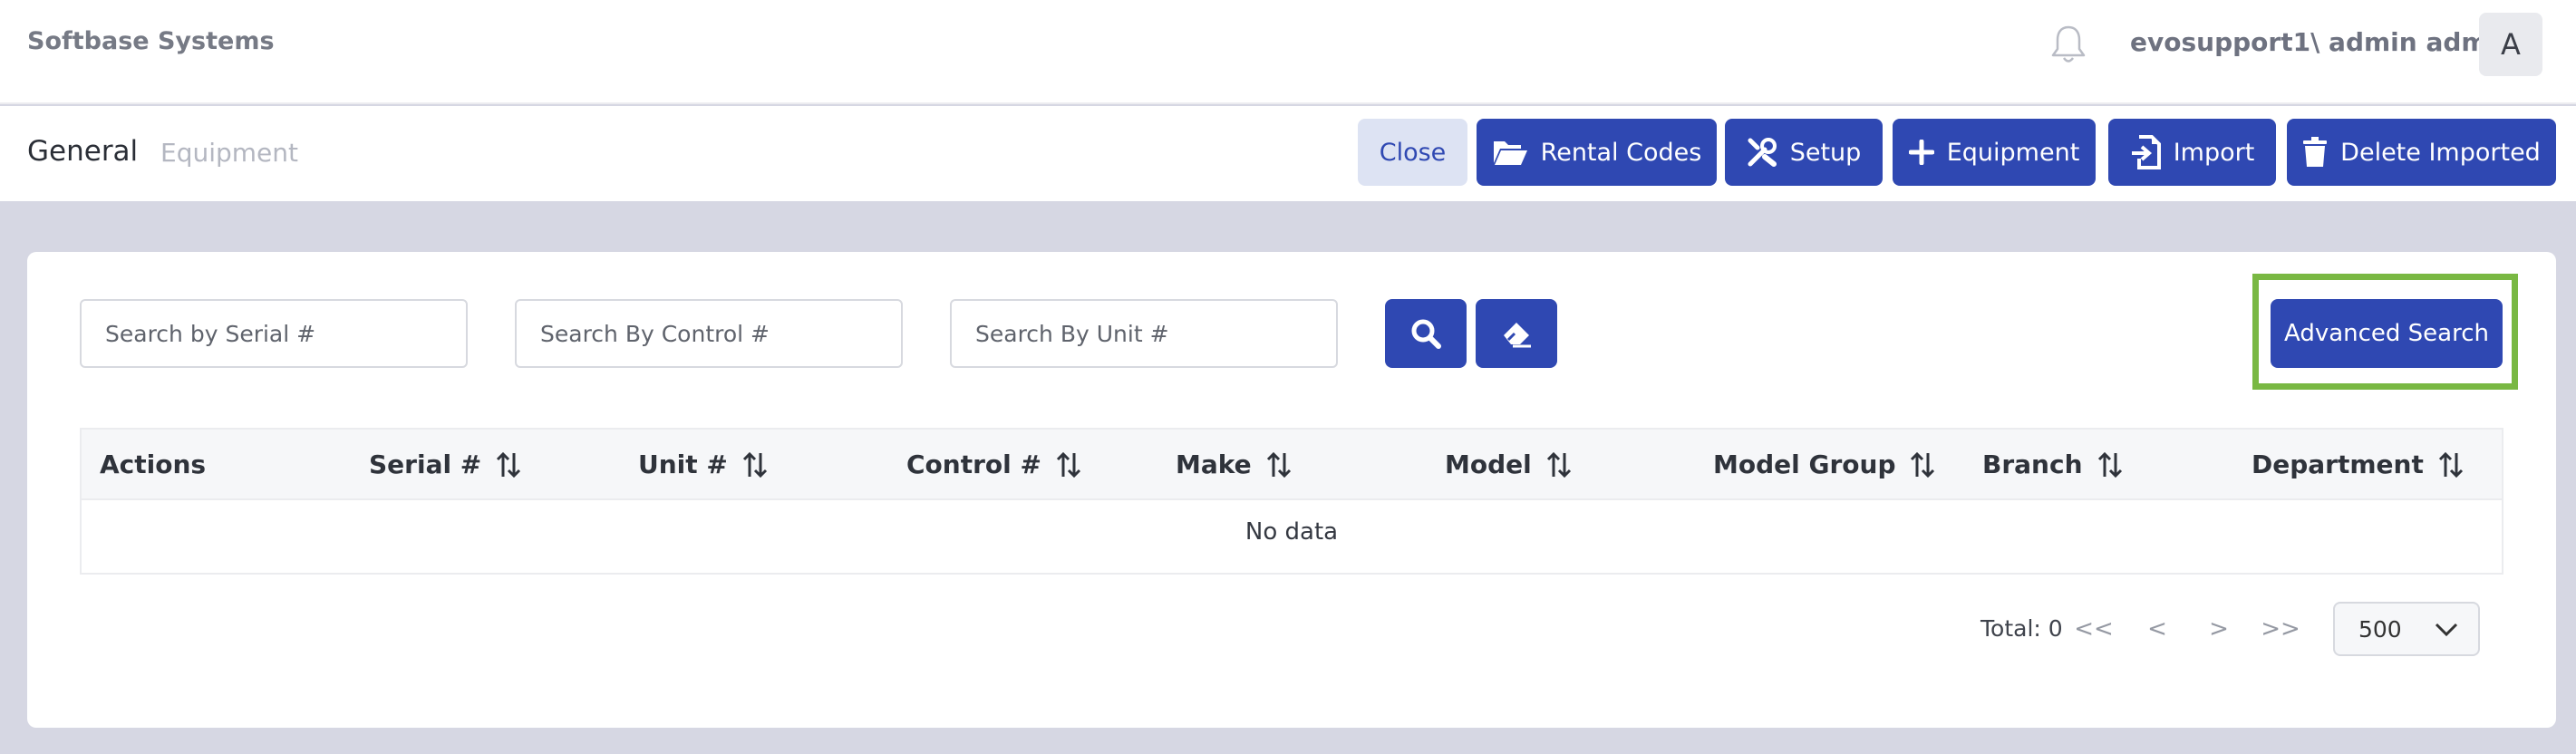  Describe the element at coordinates (2219, 629) in the screenshot. I see `next-page-button: >` at that location.